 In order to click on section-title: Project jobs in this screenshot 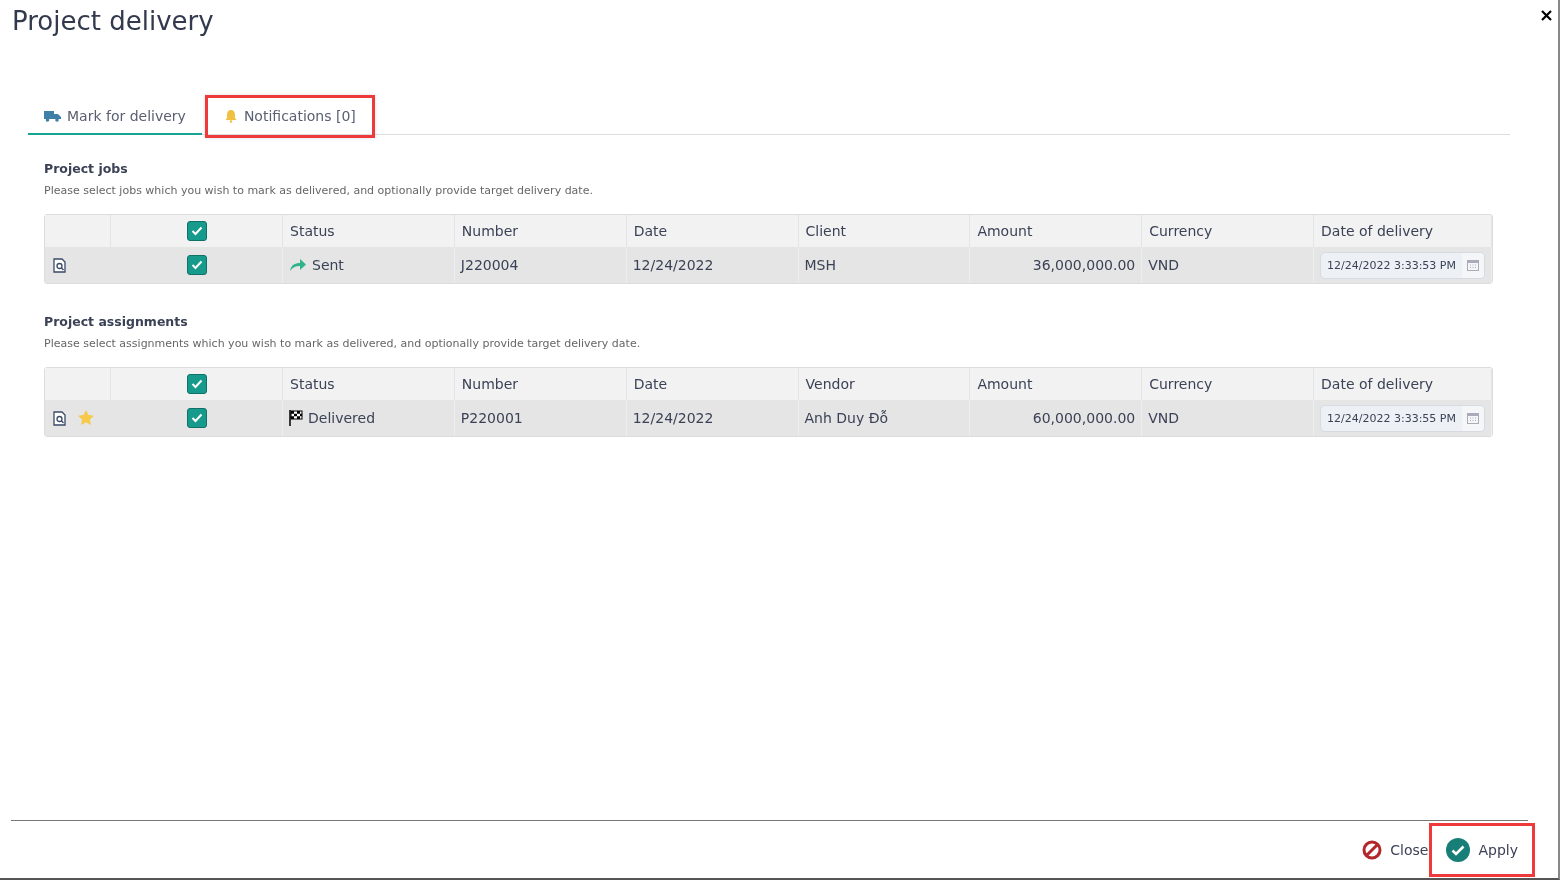, I will do `click(86, 168)`.